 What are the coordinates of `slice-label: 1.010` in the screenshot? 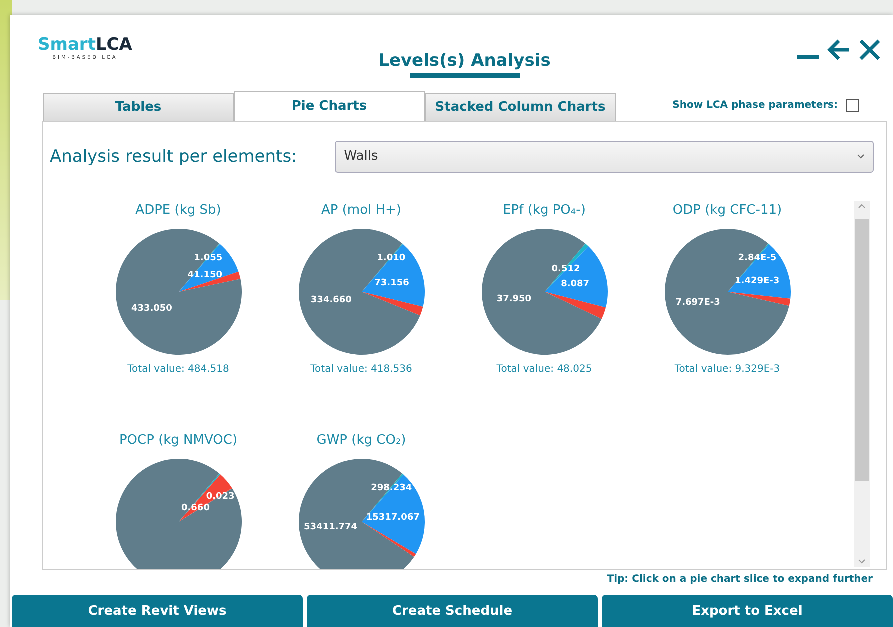 It's located at (391, 258).